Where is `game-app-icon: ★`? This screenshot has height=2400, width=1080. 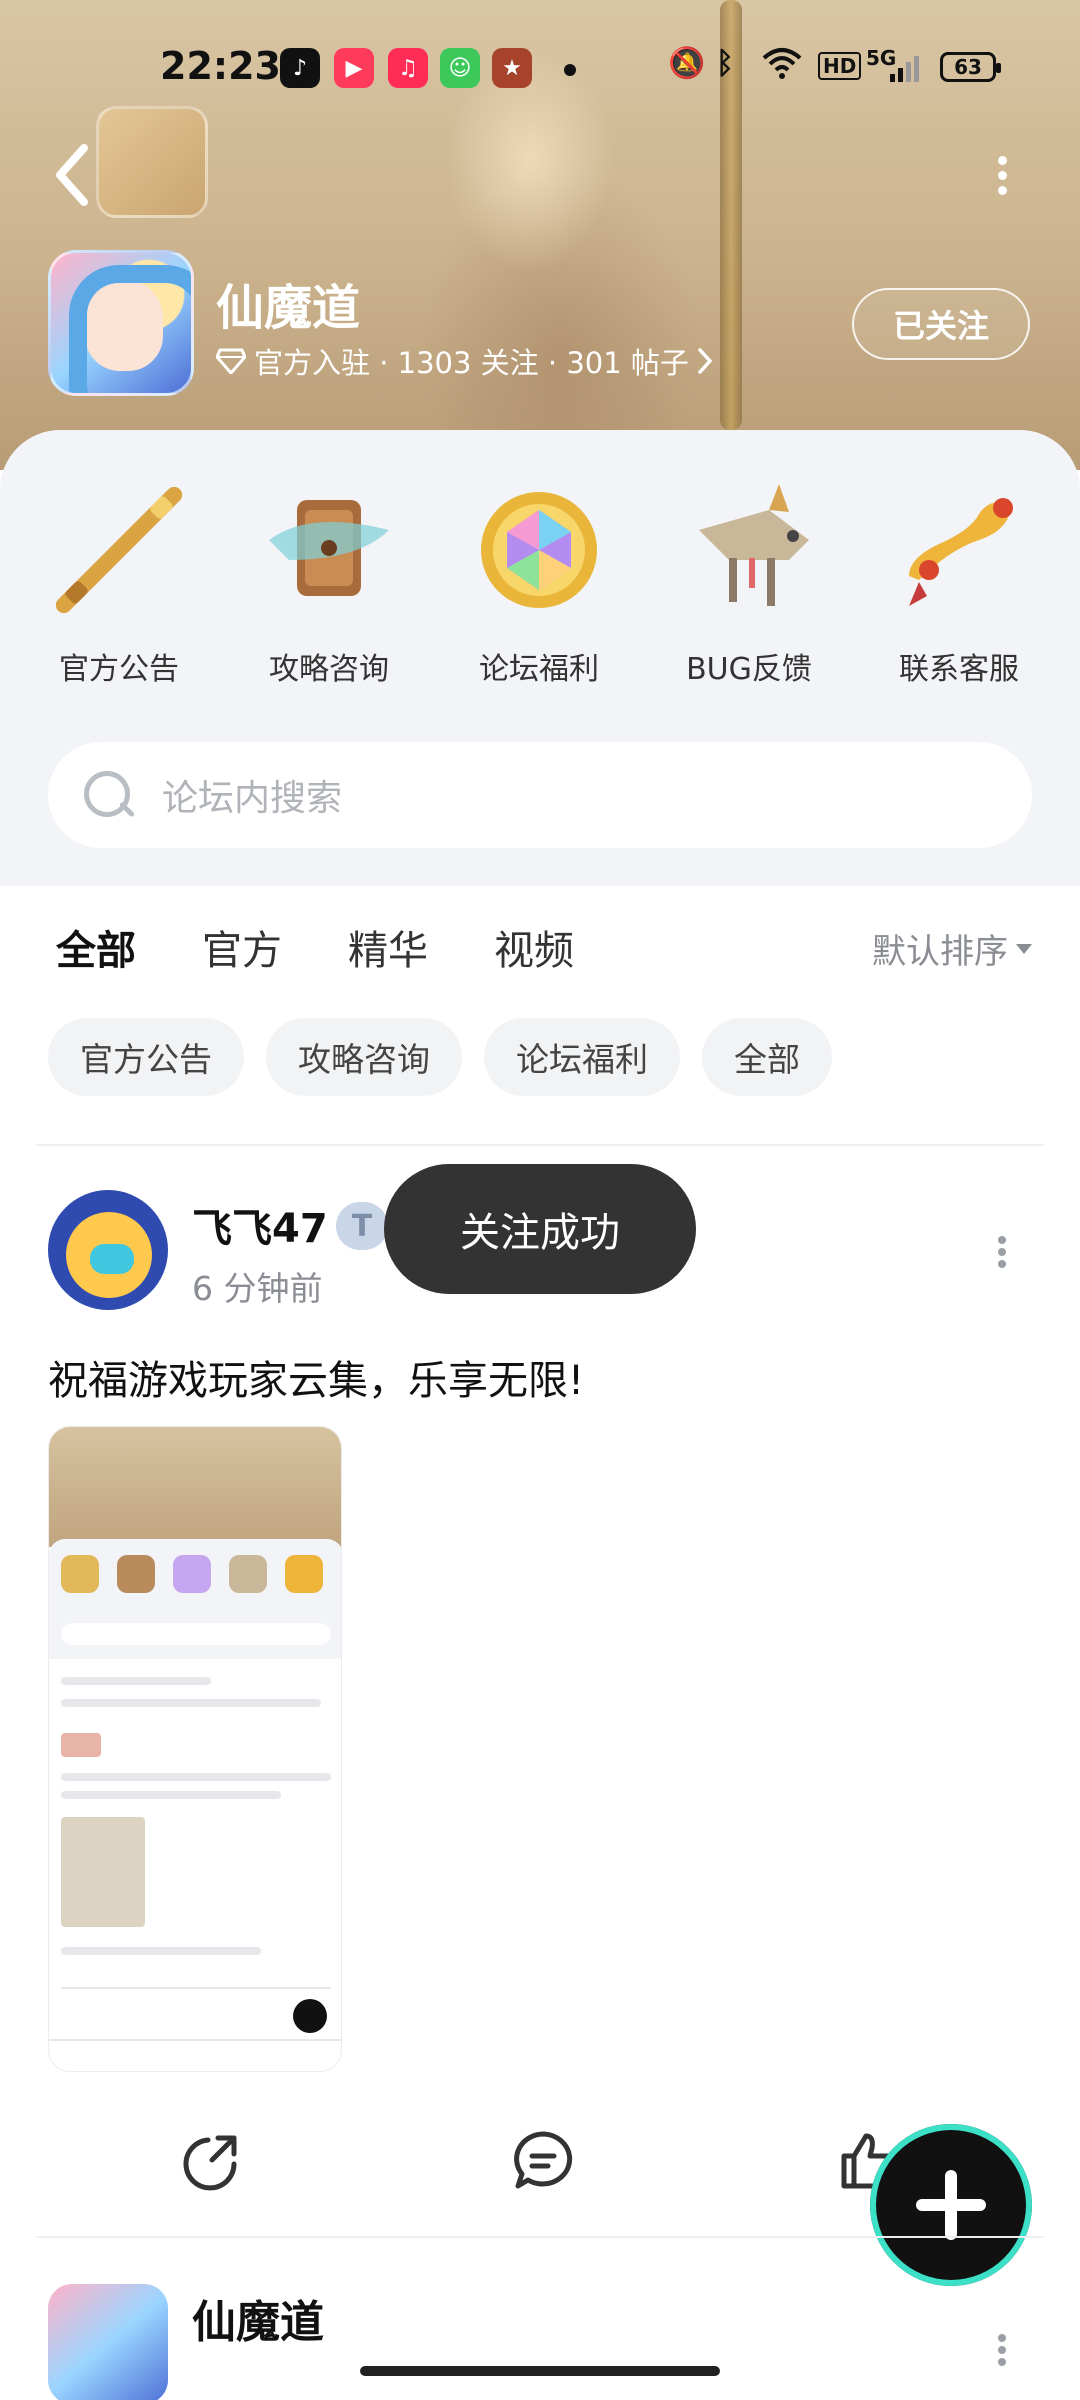 game-app-icon: ★ is located at coordinates (512, 68).